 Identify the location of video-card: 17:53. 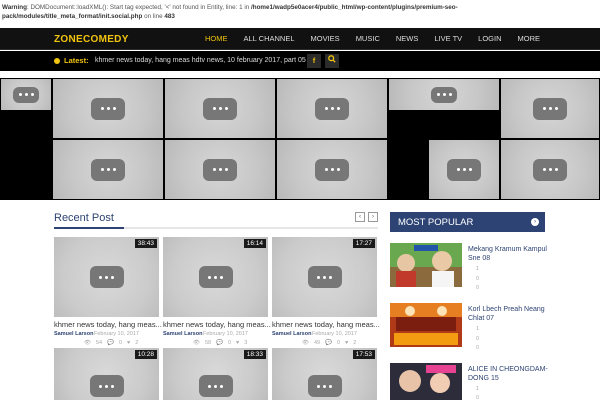
(324, 374).